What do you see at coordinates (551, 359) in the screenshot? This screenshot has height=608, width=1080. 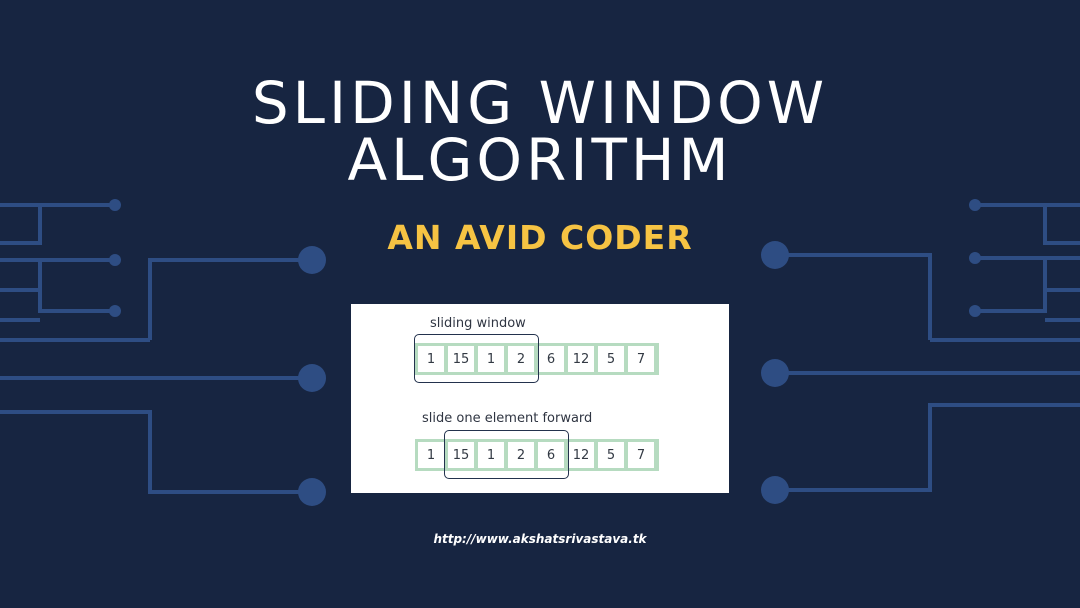 I see `array-cell: 6` at bounding box center [551, 359].